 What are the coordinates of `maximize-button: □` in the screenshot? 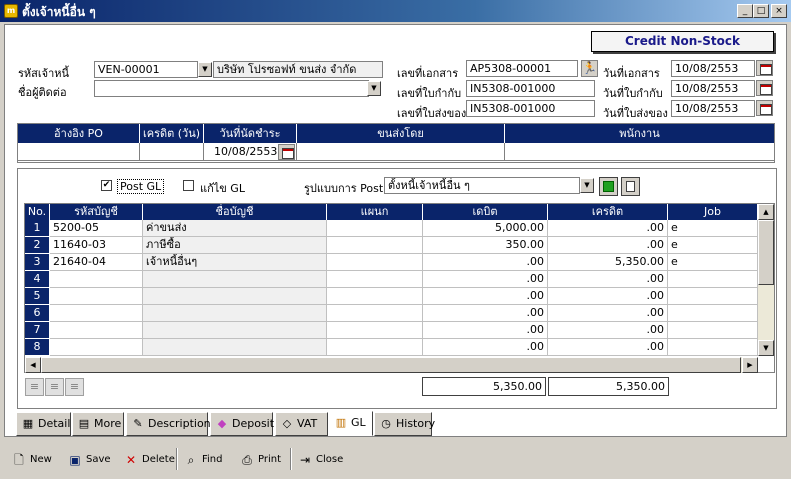 It's located at (761, 11).